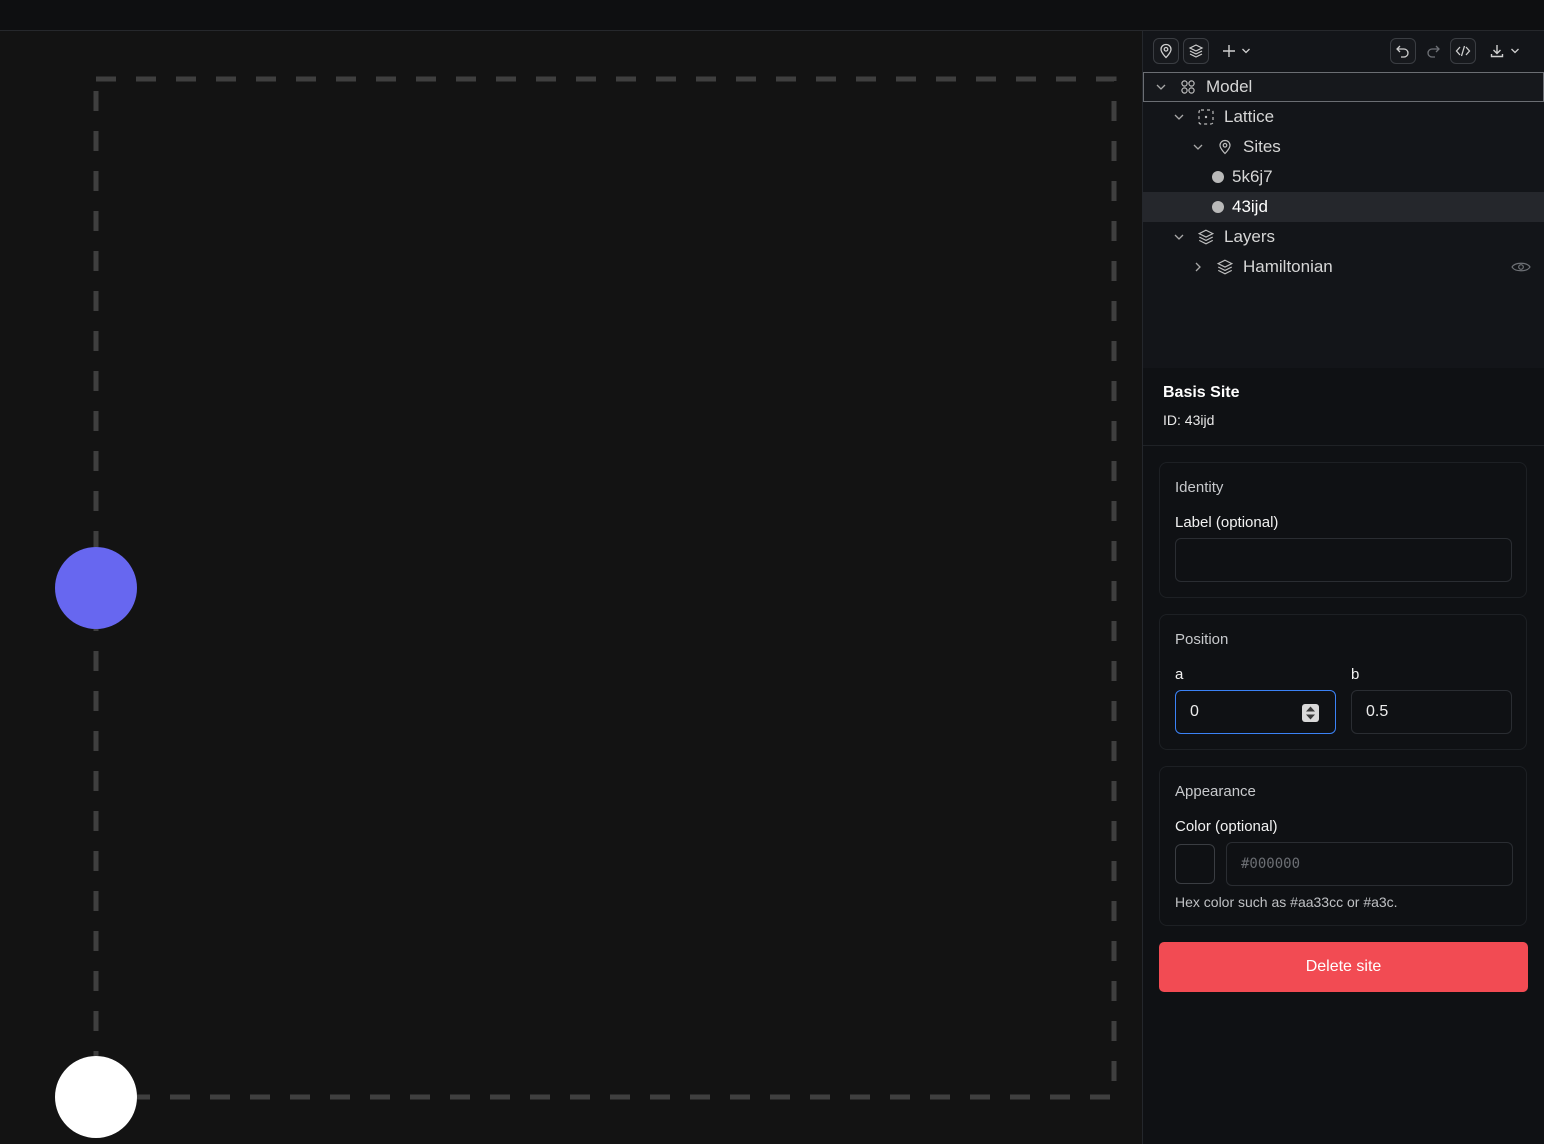 This screenshot has width=1544, height=1144. I want to click on redo-button, so click(1433, 51).